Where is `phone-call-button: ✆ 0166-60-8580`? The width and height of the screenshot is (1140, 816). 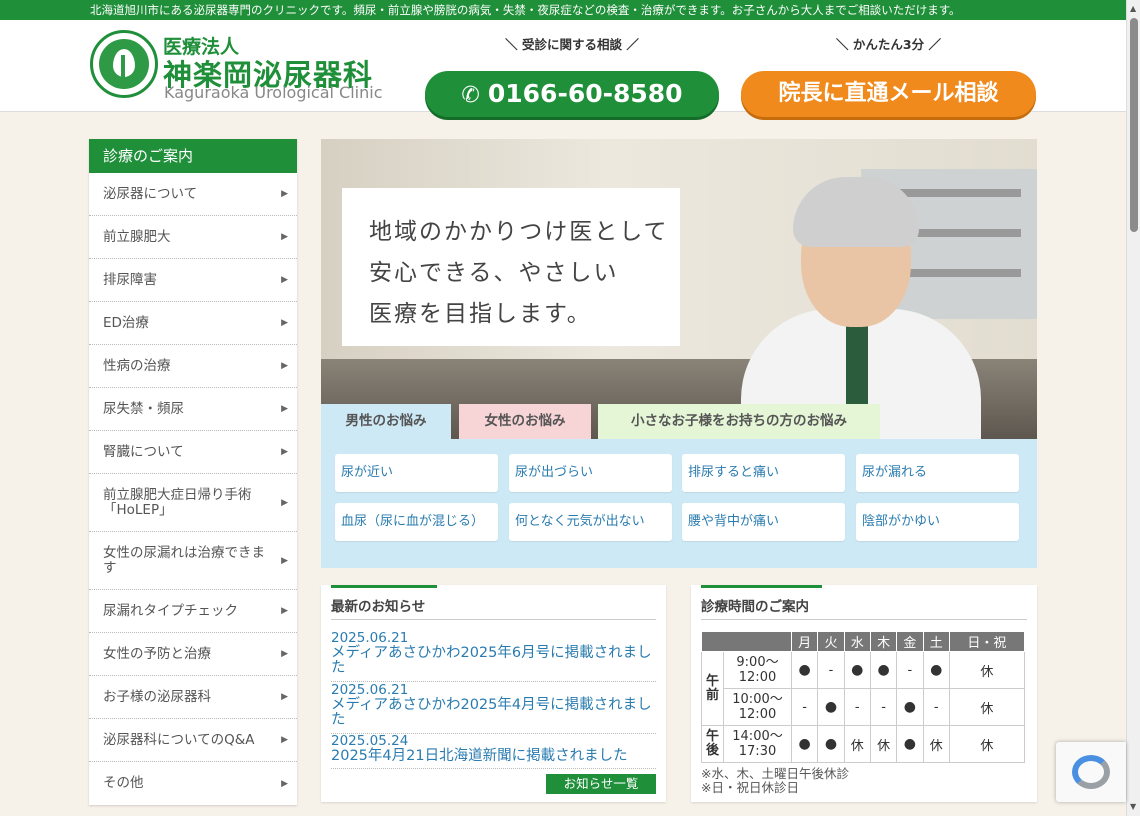 phone-call-button: ✆ 0166-60-8580 is located at coordinates (572, 94).